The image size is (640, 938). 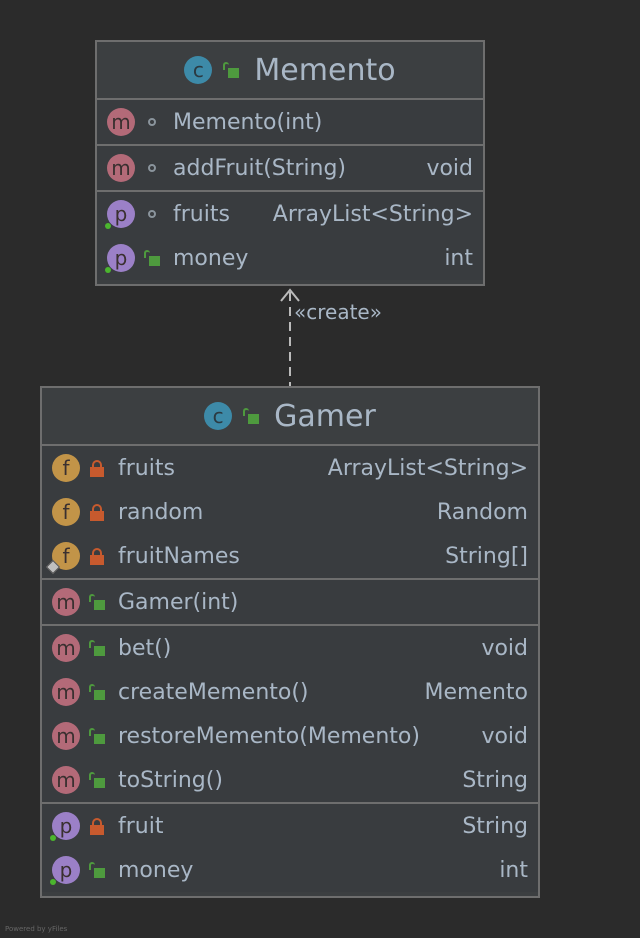 I want to click on edge-label: «create», so click(x=338, y=312).